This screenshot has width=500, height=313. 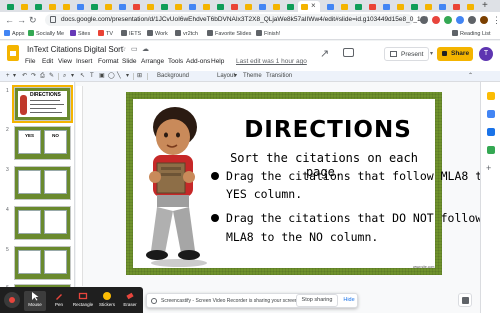 What do you see at coordinates (491, 132) in the screenshot?
I see `calendar-icon` at bounding box center [491, 132].